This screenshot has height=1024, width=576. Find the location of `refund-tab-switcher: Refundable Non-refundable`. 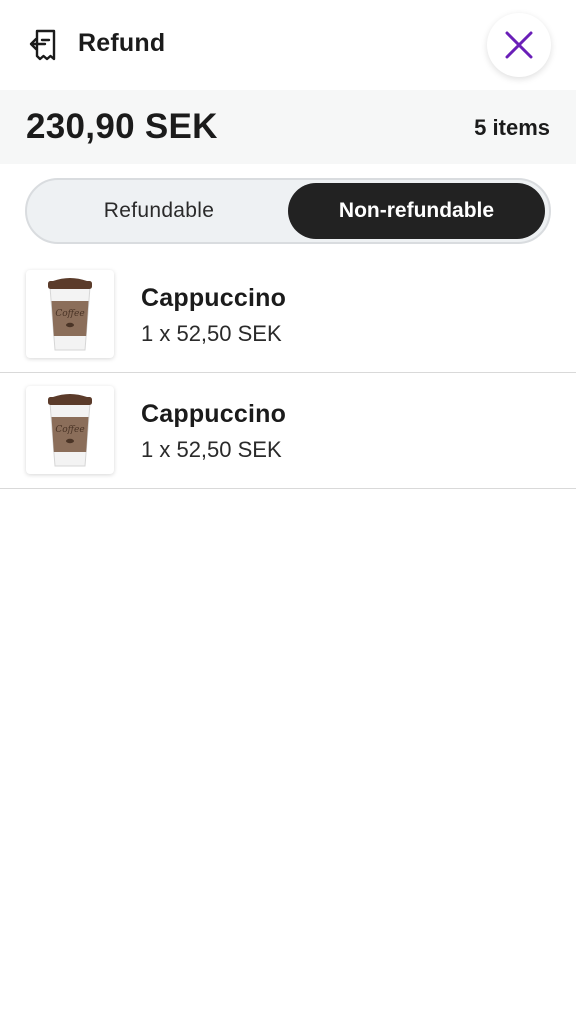

refund-tab-switcher: Refundable Non-refundable is located at coordinates (288, 211).